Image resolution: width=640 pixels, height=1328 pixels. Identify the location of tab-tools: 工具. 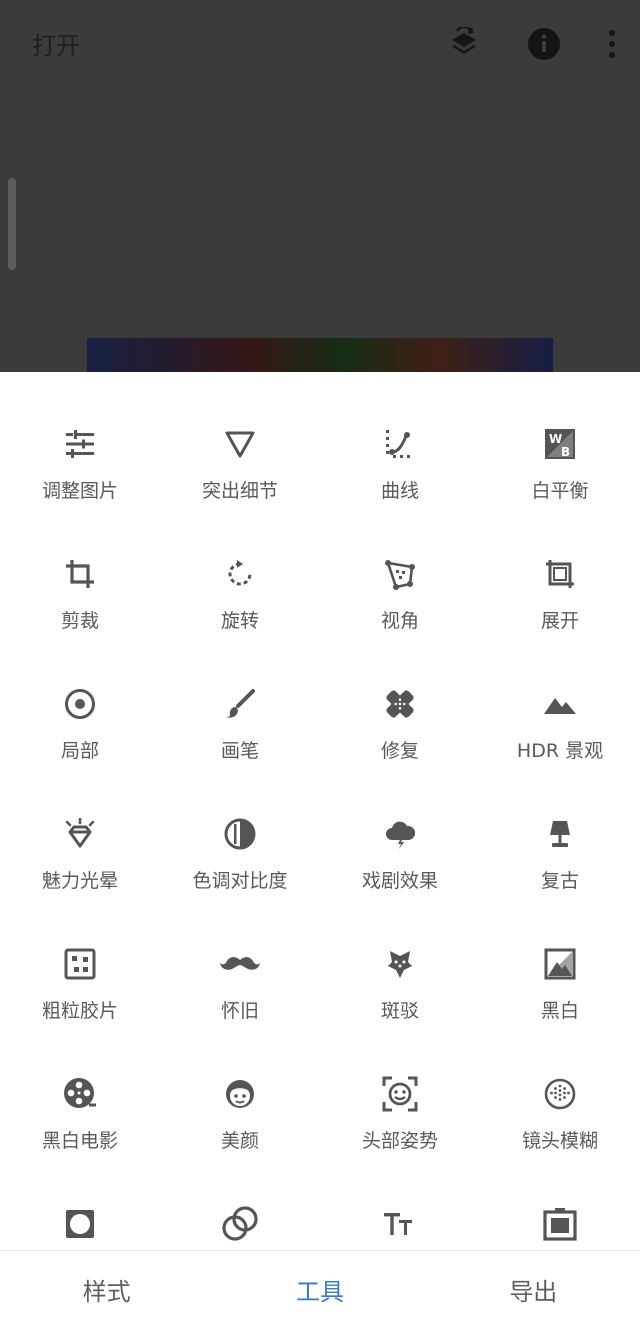
(319, 1289).